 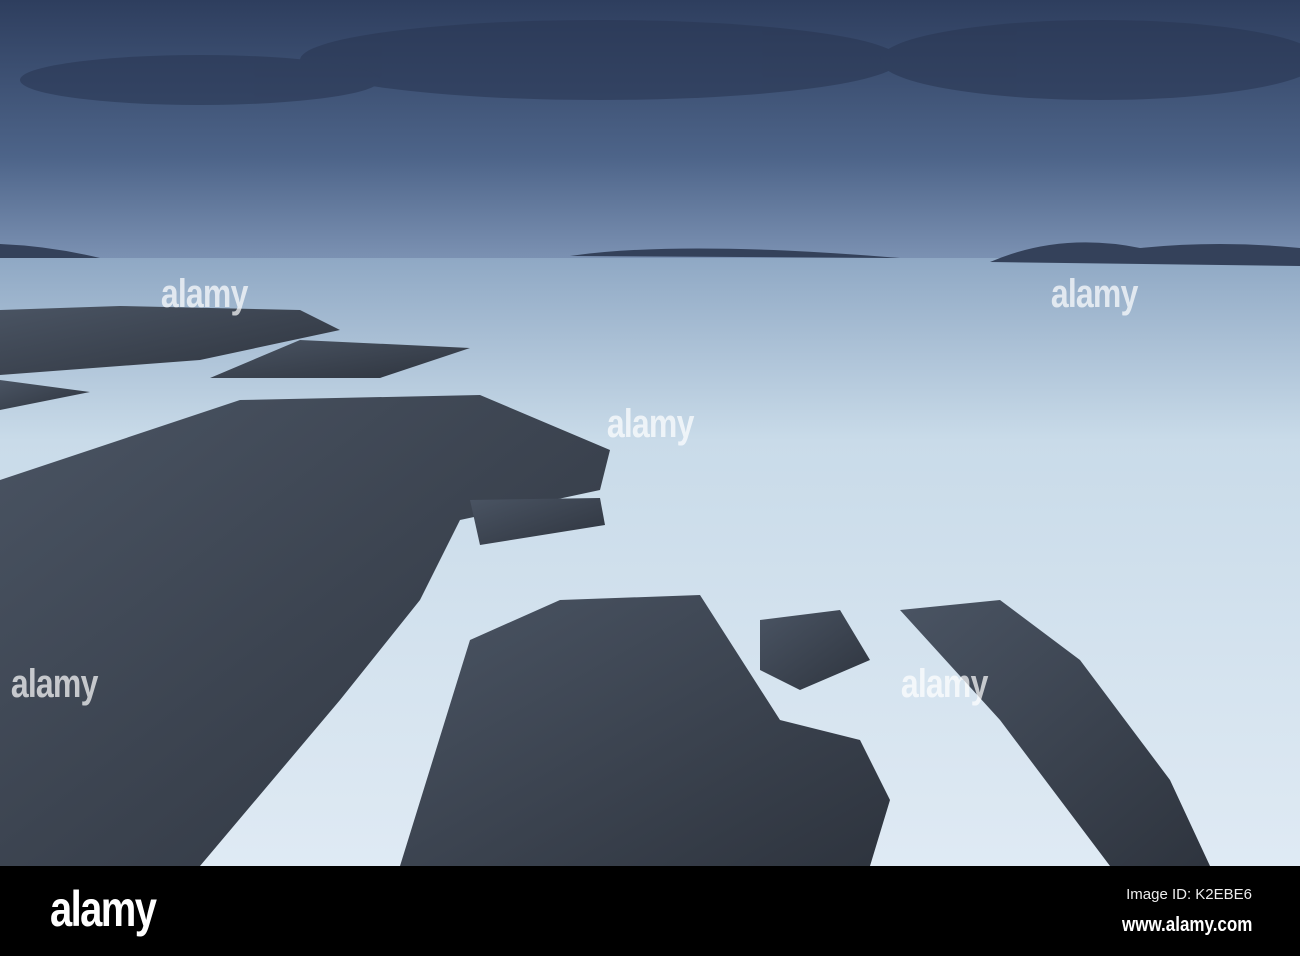 What do you see at coordinates (1189, 894) in the screenshot?
I see `image-id: Image ID: K2EBE6` at bounding box center [1189, 894].